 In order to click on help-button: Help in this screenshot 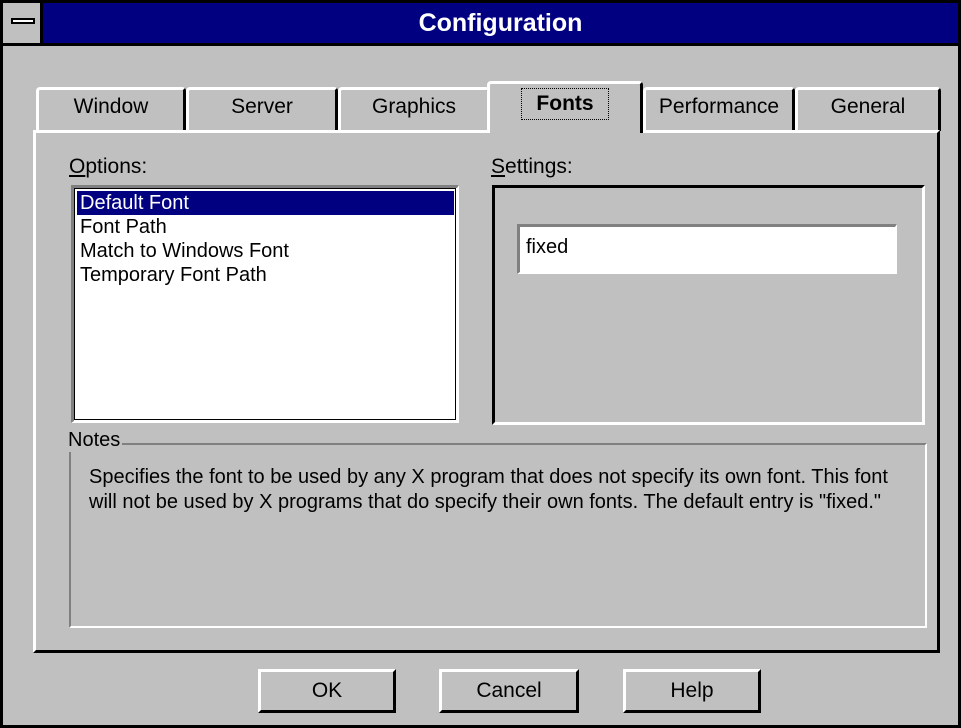, I will do `click(692, 691)`.